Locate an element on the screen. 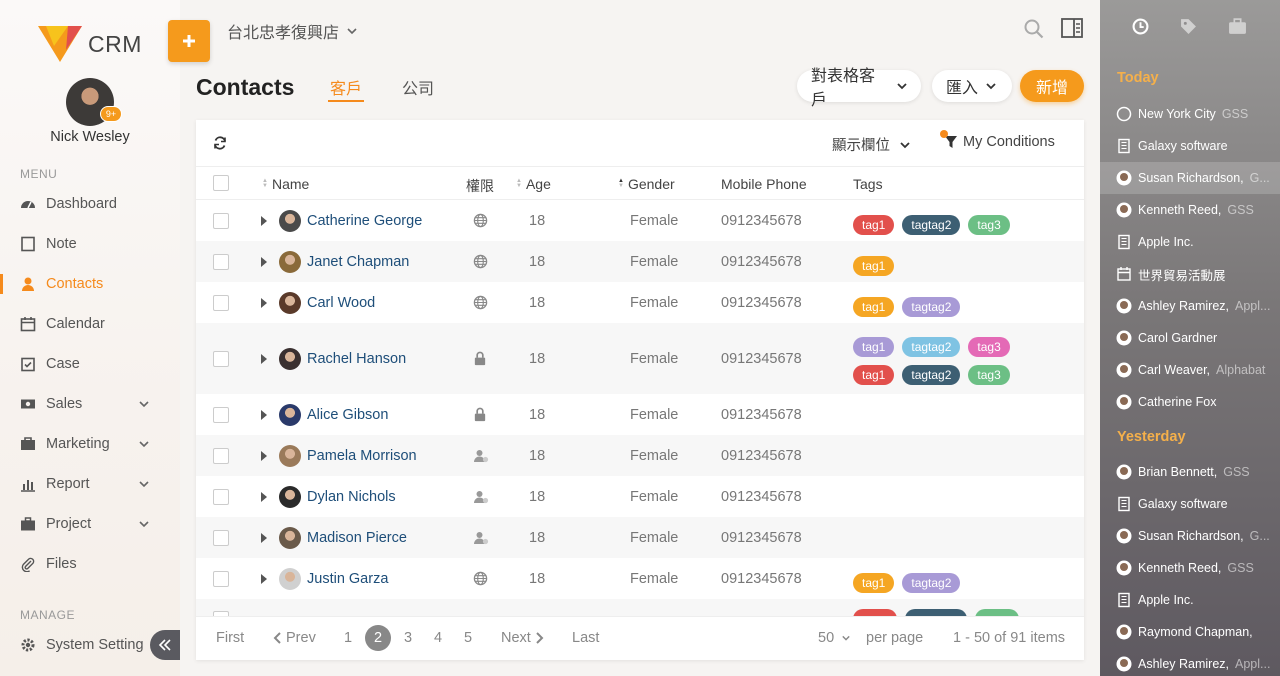 The width and height of the screenshot is (1280, 676). contact-name-link: Pamela Morrison is located at coordinates (348, 456).